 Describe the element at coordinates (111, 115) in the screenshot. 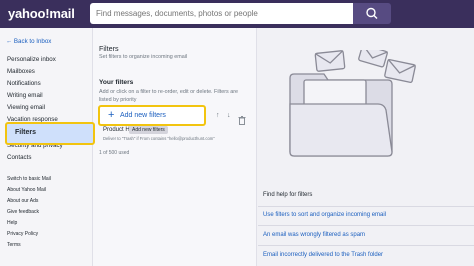

I see `plus-icon: +` at that location.